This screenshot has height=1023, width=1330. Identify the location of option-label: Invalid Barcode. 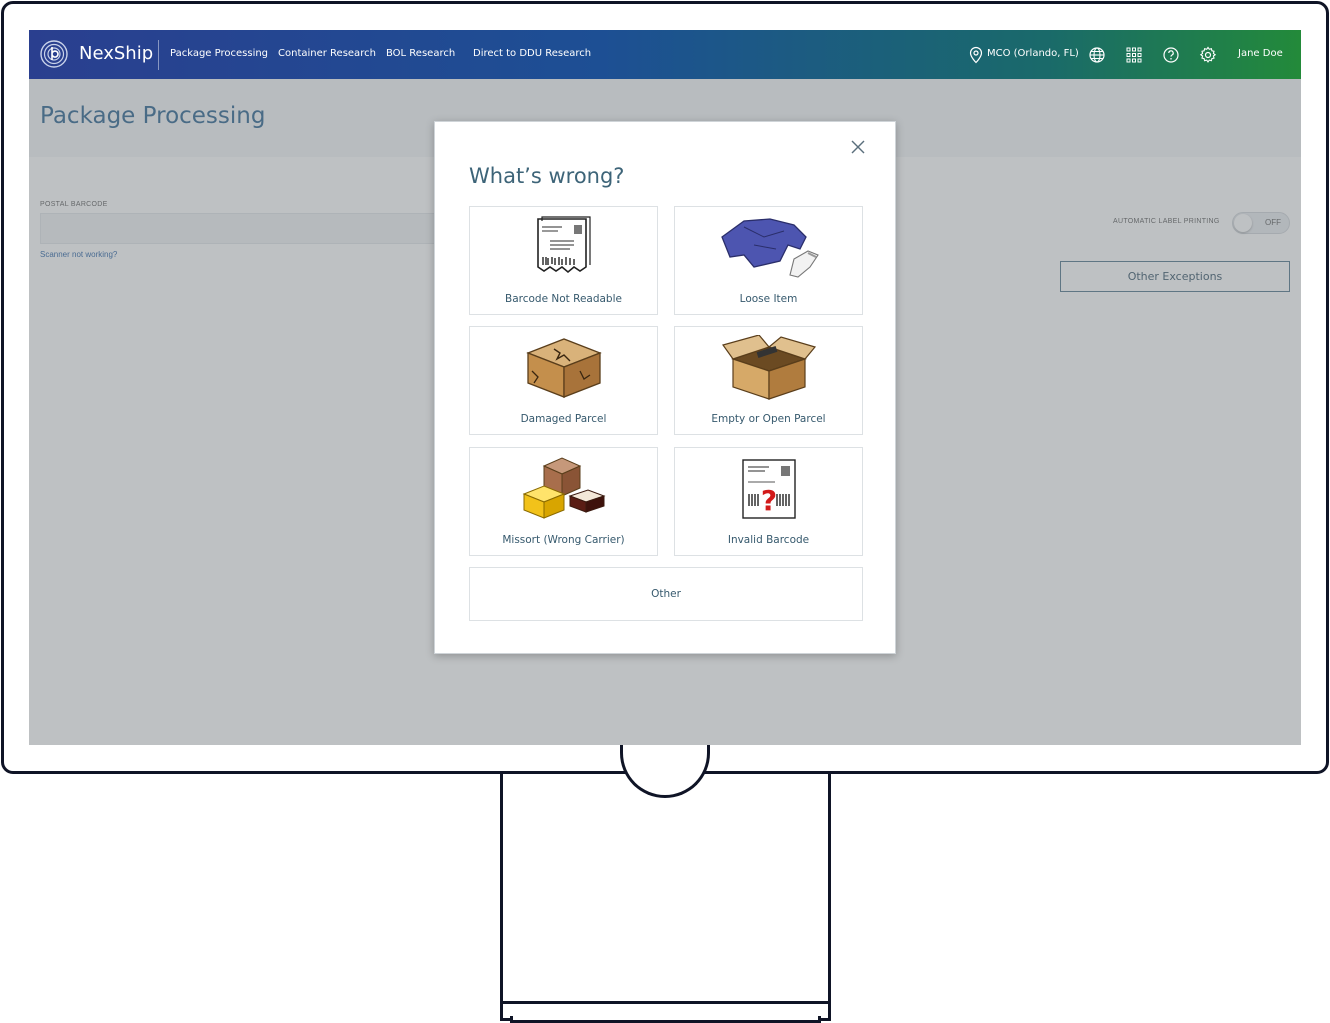
(768, 540).